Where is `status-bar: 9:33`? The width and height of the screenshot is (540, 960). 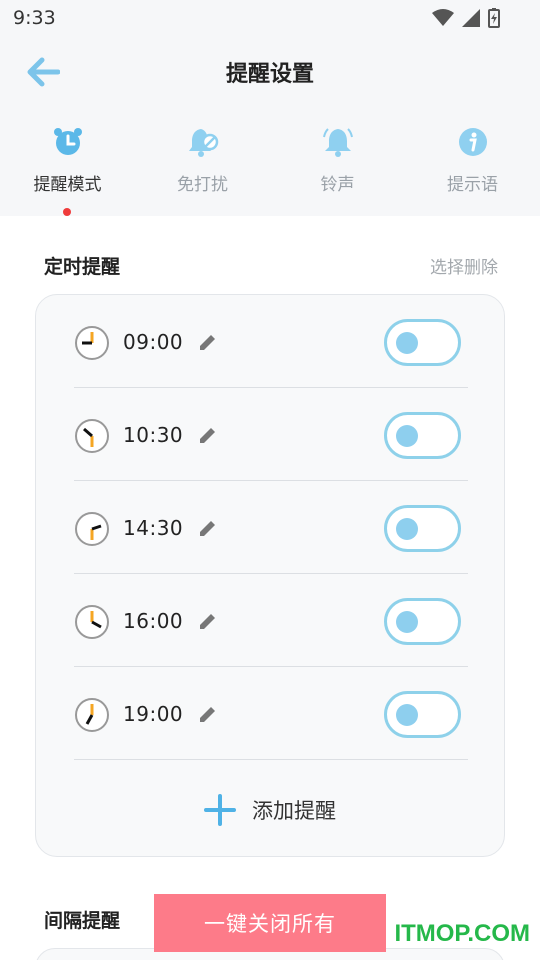
status-bar: 9:33 is located at coordinates (270, 18).